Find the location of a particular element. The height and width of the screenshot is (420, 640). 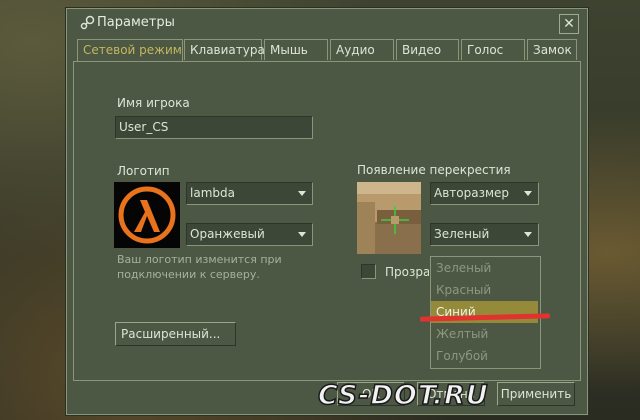

steam-icon is located at coordinates (87, 22).